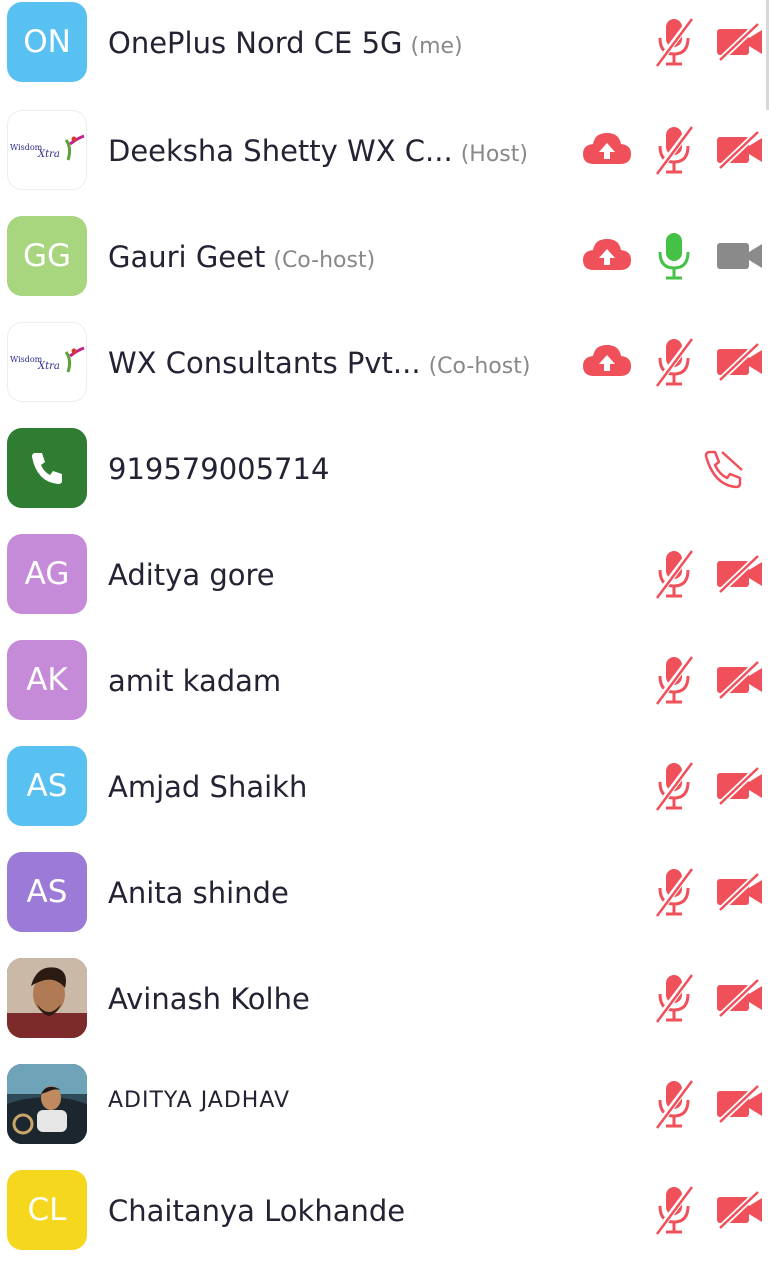 The width and height of the screenshot is (769, 1262). I want to click on participant-role-label: (Host), so click(494, 154).